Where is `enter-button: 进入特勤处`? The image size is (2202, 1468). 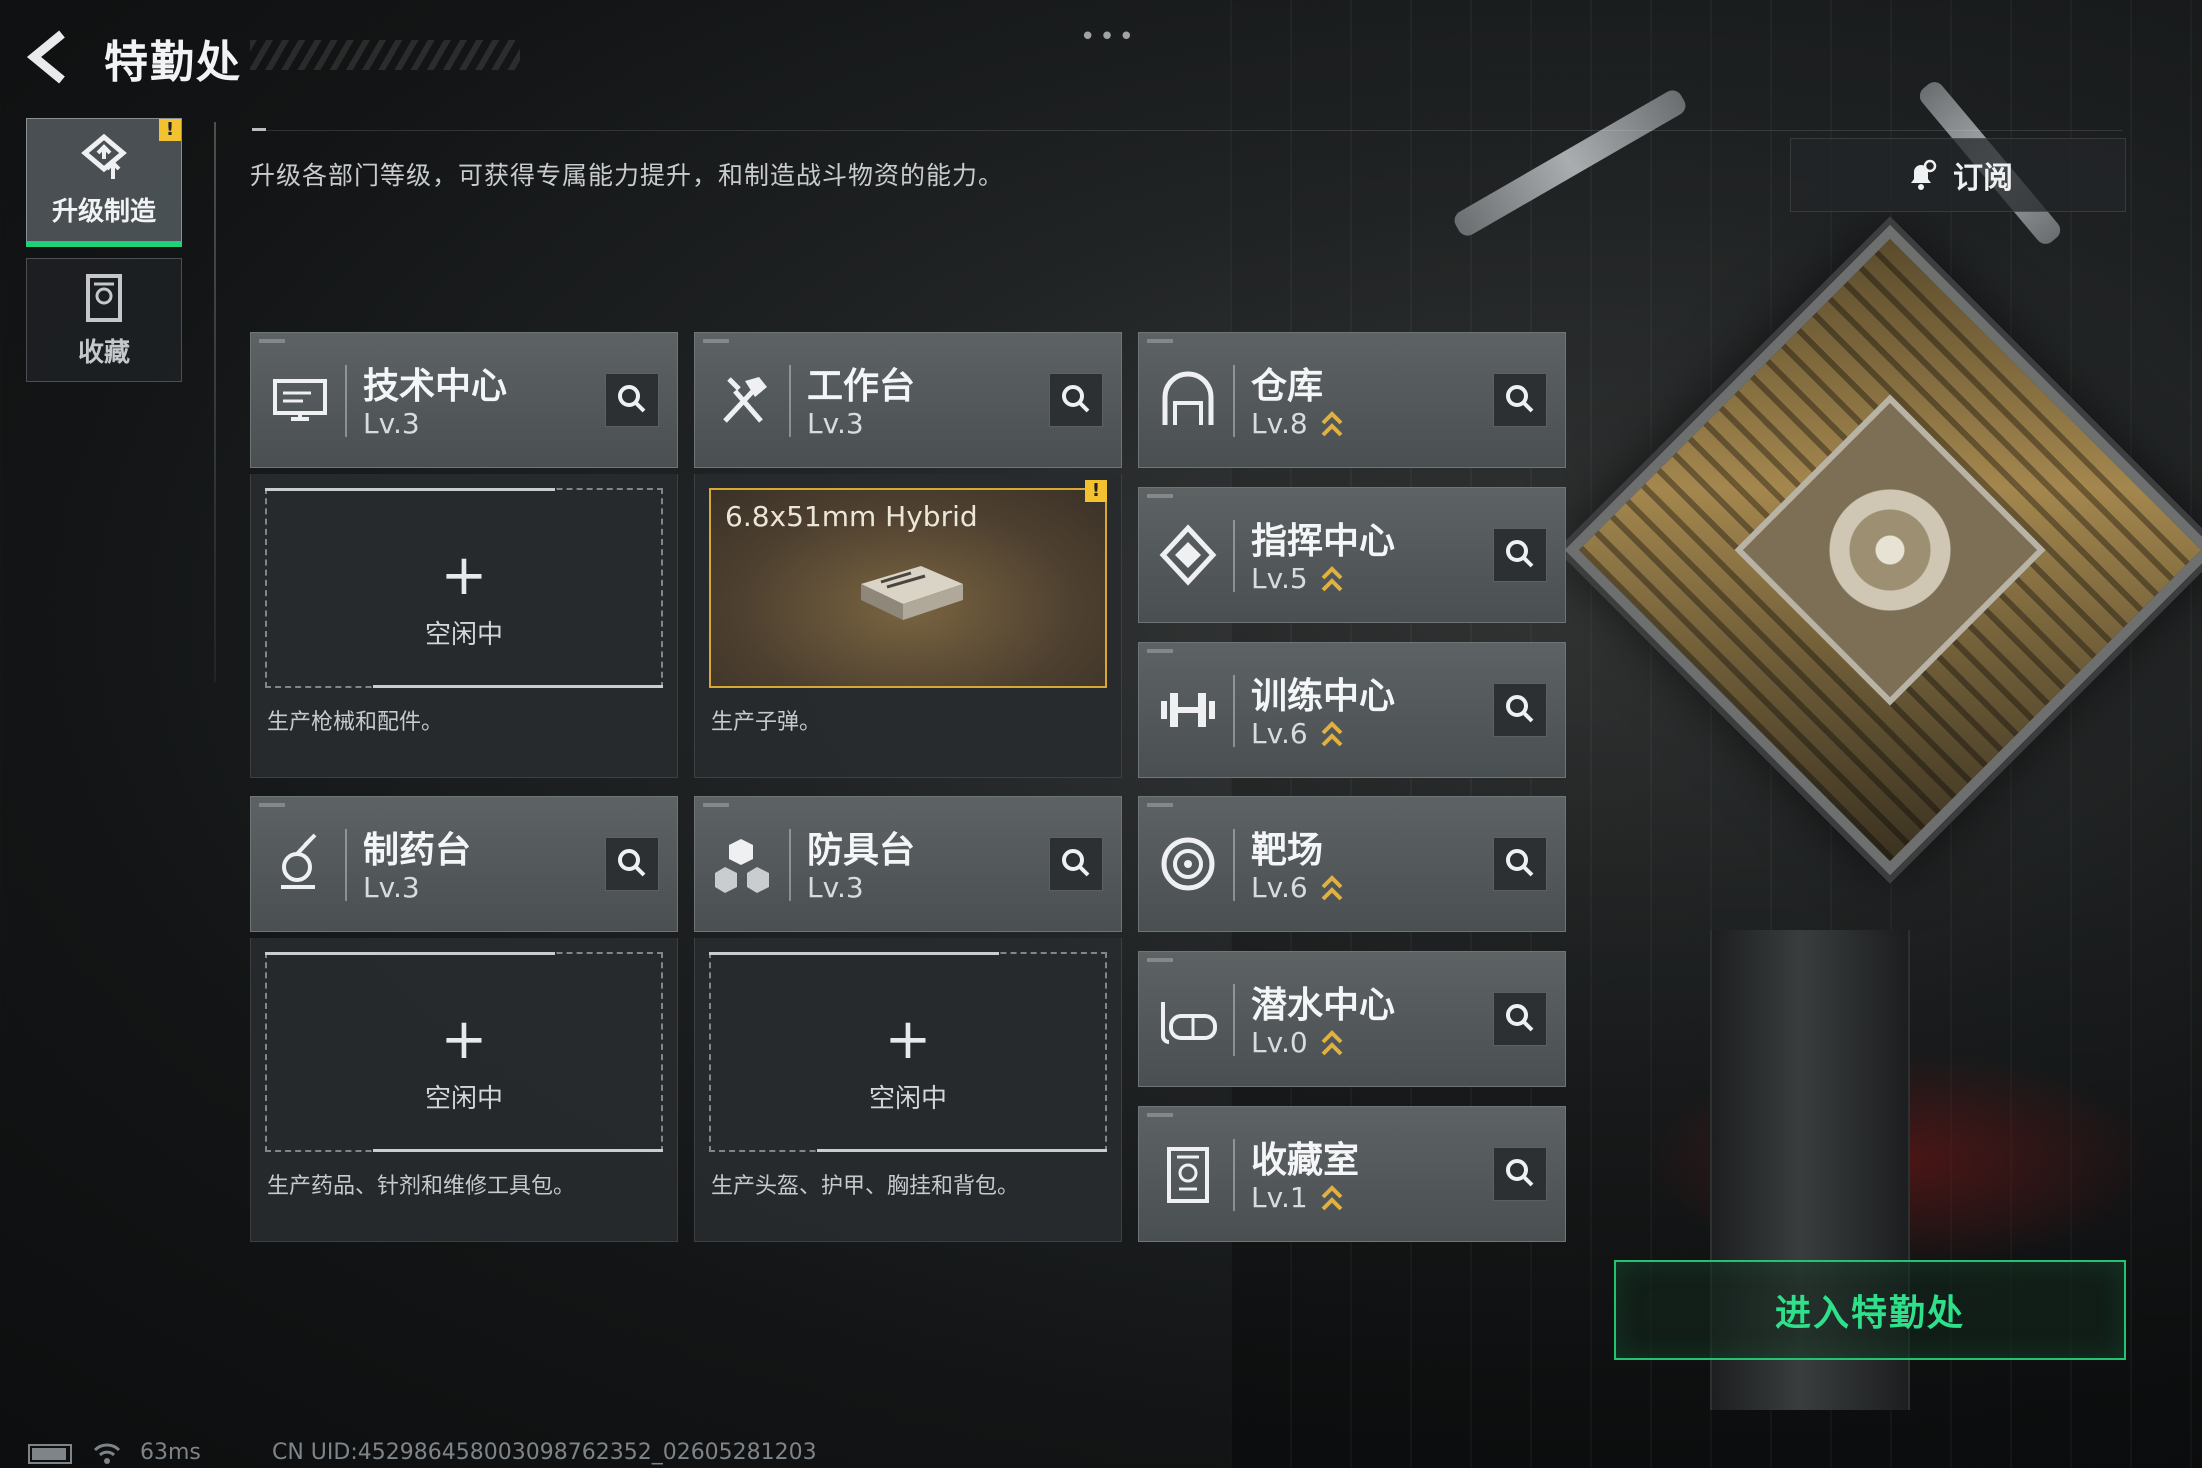
enter-button: 进入特勤处 is located at coordinates (1870, 1310).